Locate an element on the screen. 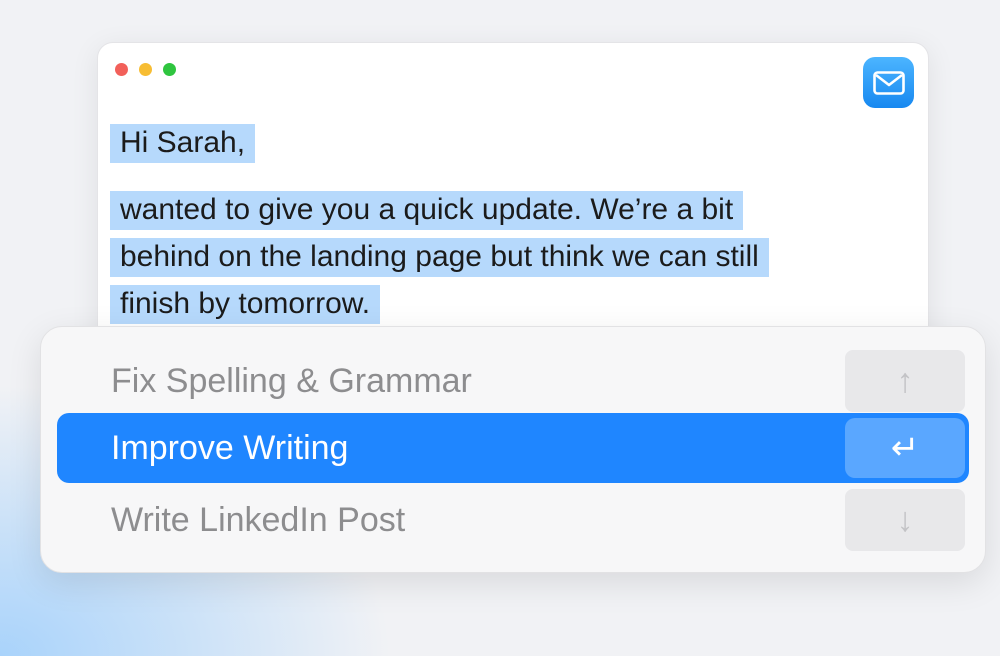 This screenshot has height=656, width=1000. arrow-down-icon: ↓ is located at coordinates (905, 520).